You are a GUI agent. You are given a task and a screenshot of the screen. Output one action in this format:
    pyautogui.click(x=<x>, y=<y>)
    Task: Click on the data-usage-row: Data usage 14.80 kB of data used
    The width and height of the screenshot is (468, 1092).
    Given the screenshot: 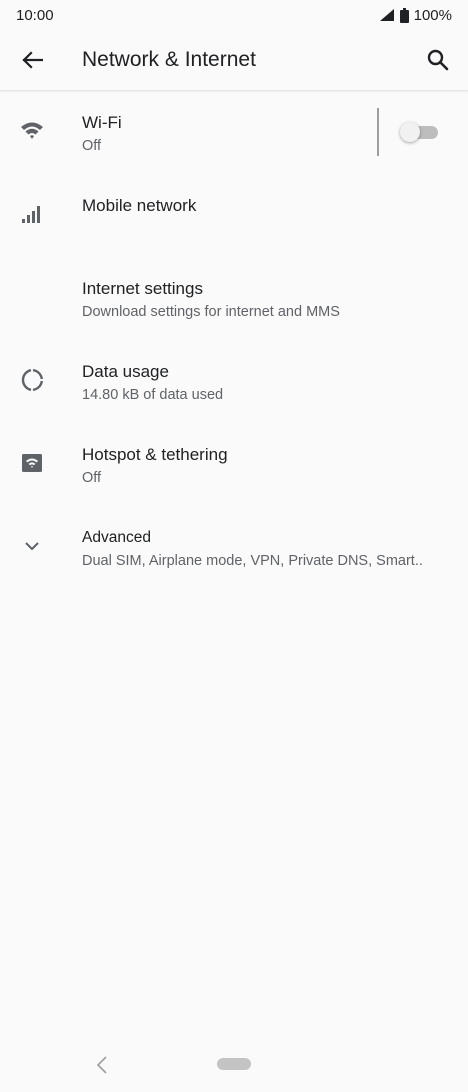 What is the action you would take?
    pyautogui.click(x=234, y=381)
    